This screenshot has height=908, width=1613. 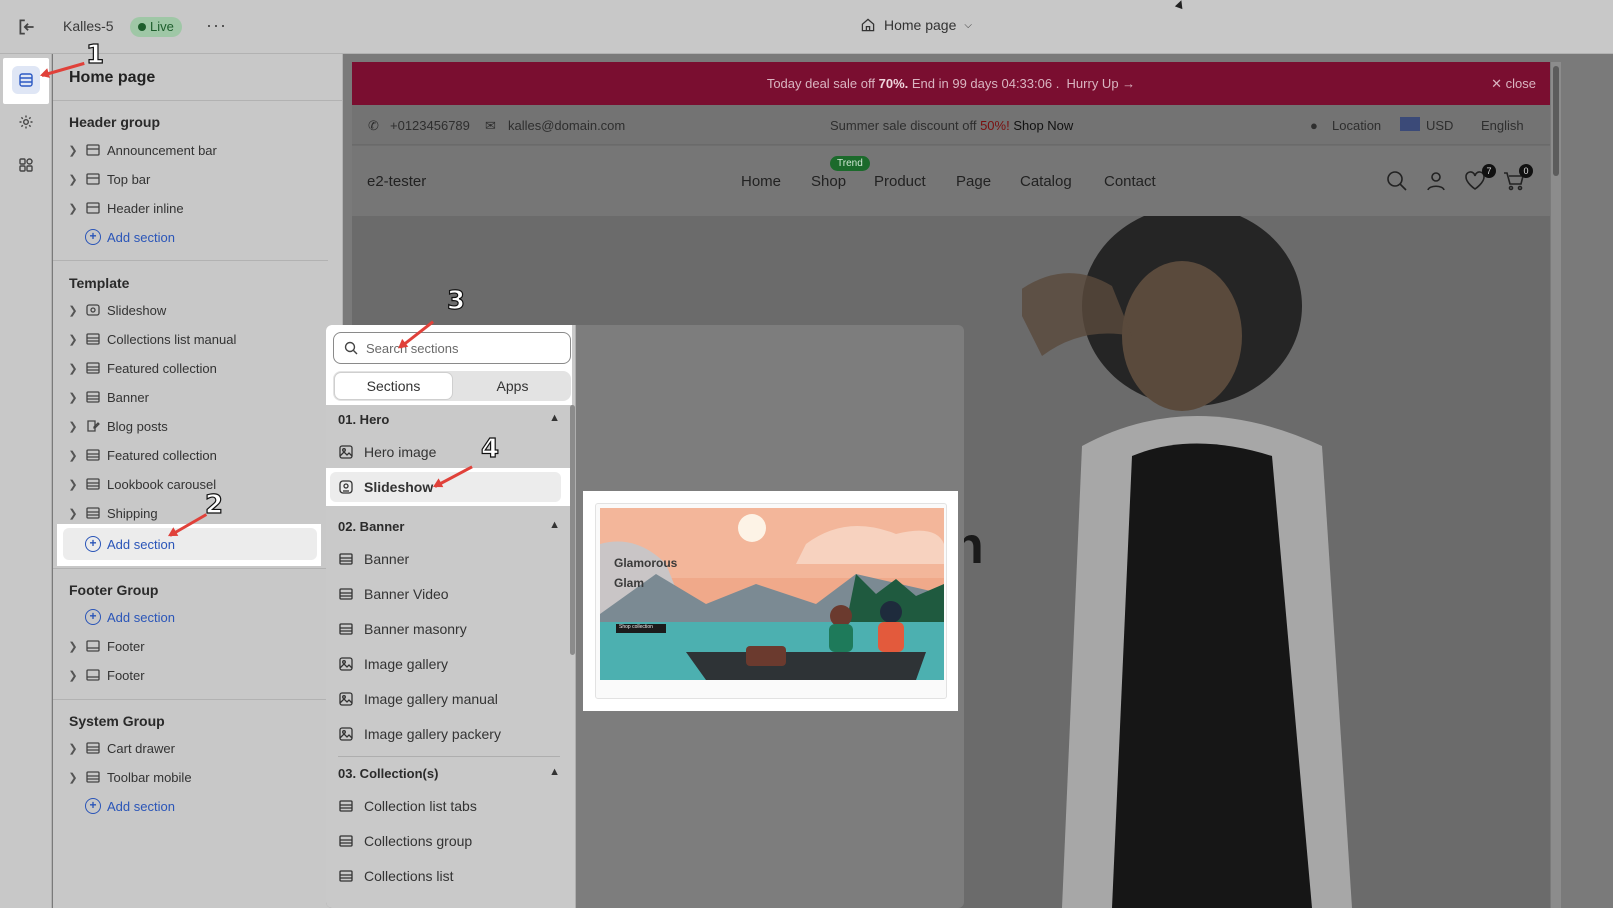 I want to click on search-icon, so click(x=1397, y=181).